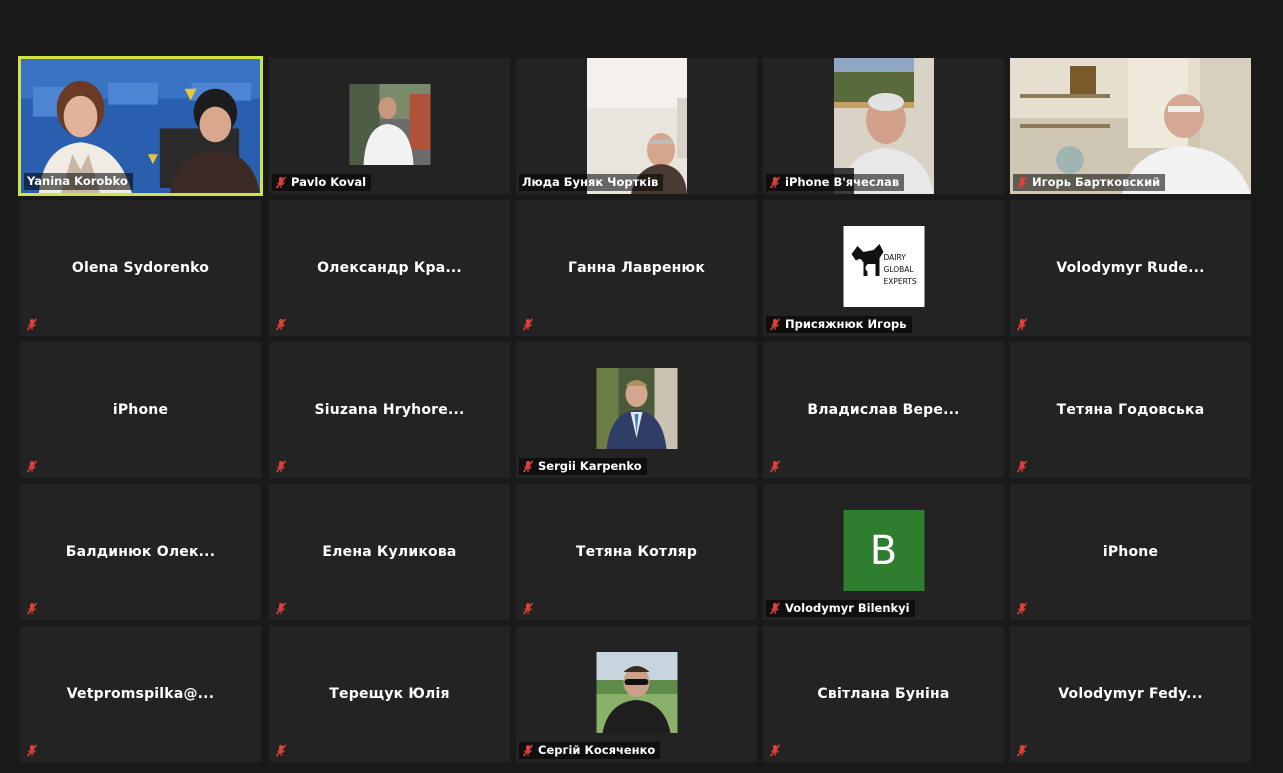 This screenshot has height=773, width=1283. I want to click on participant-tile: B Volodymyr Bilenkyi, so click(883, 552).